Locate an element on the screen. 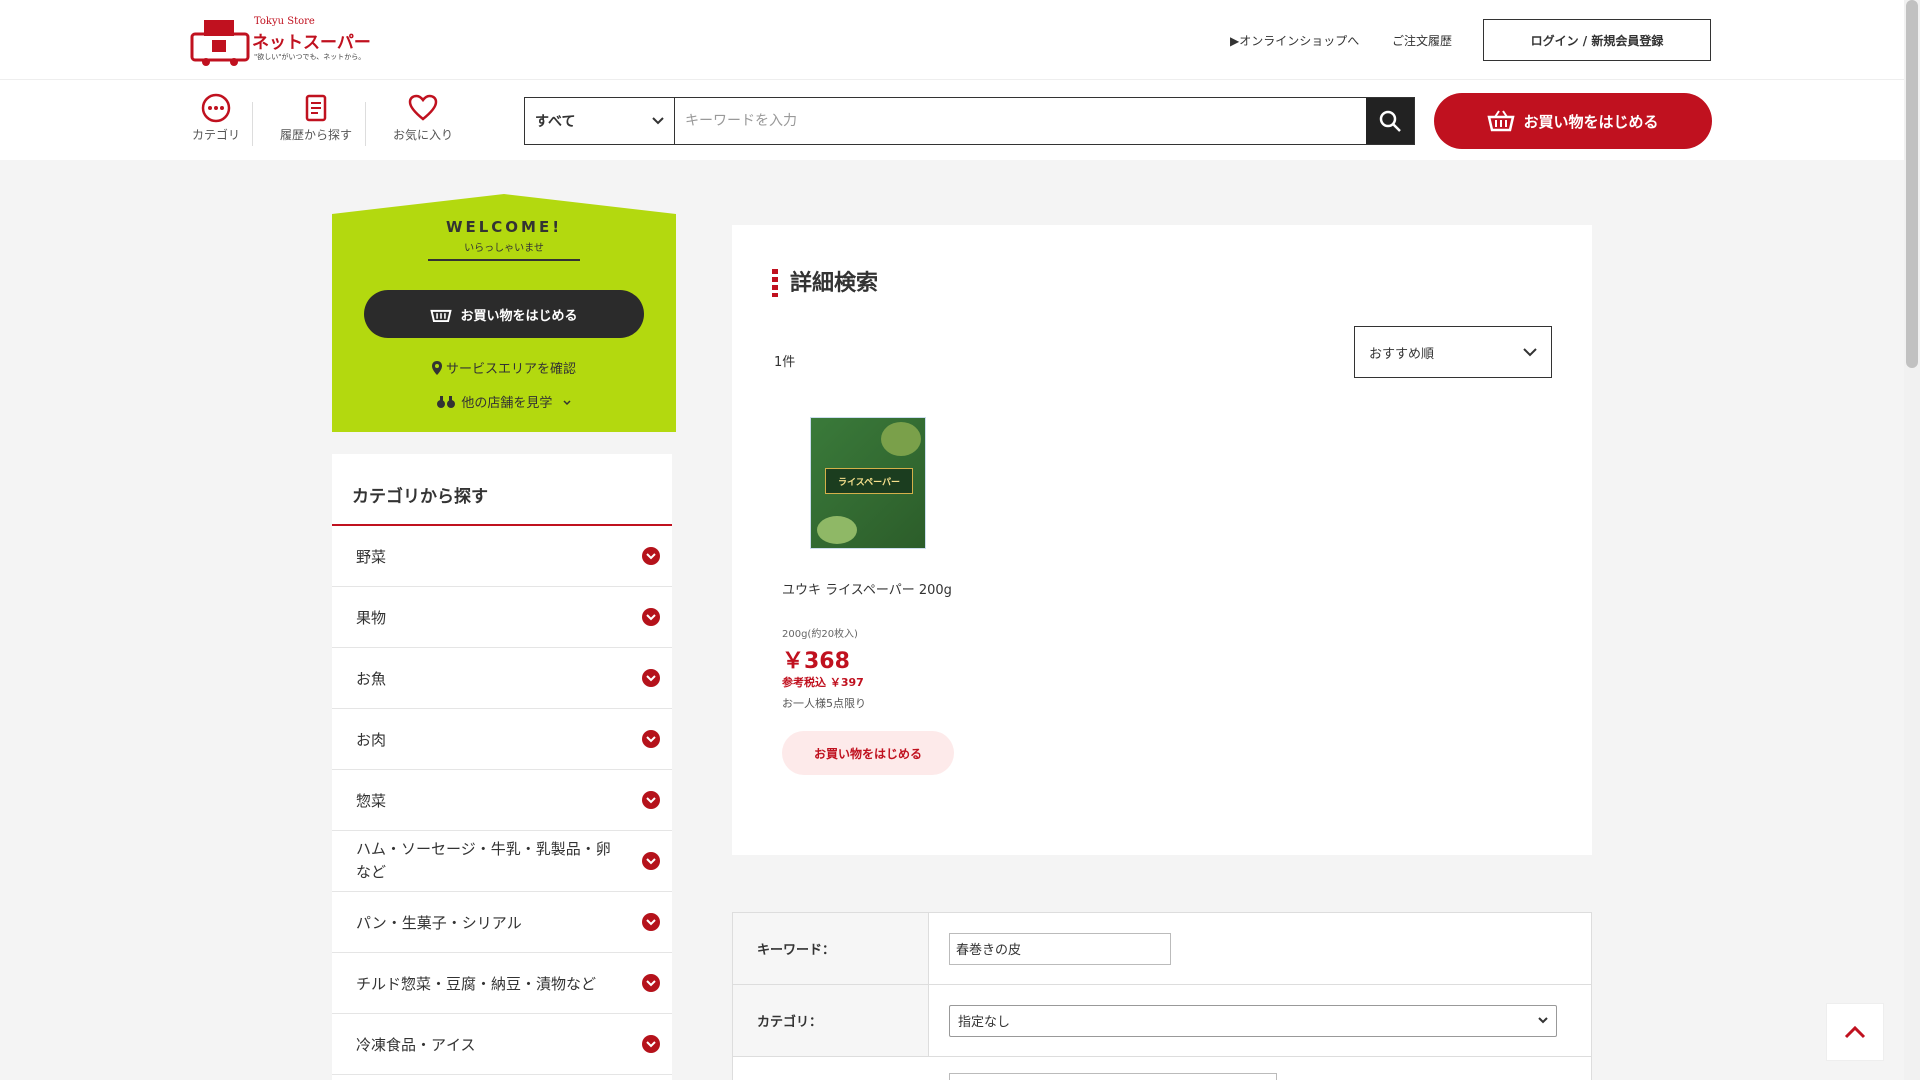  category-select-value: 指定なし is located at coordinates (984, 1022).